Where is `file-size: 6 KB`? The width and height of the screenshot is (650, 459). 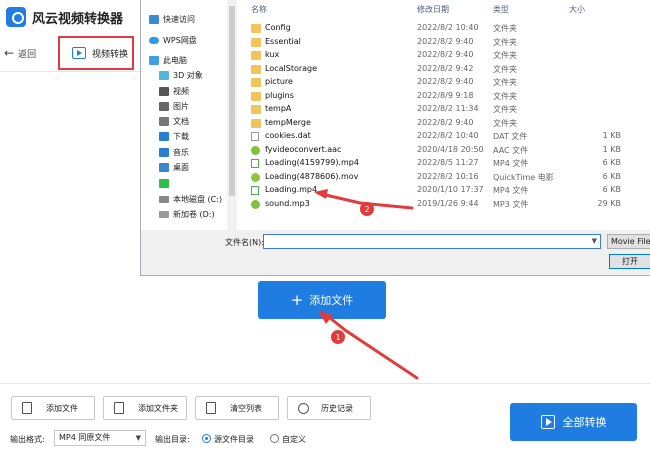 file-size: 6 KB is located at coordinates (611, 162).